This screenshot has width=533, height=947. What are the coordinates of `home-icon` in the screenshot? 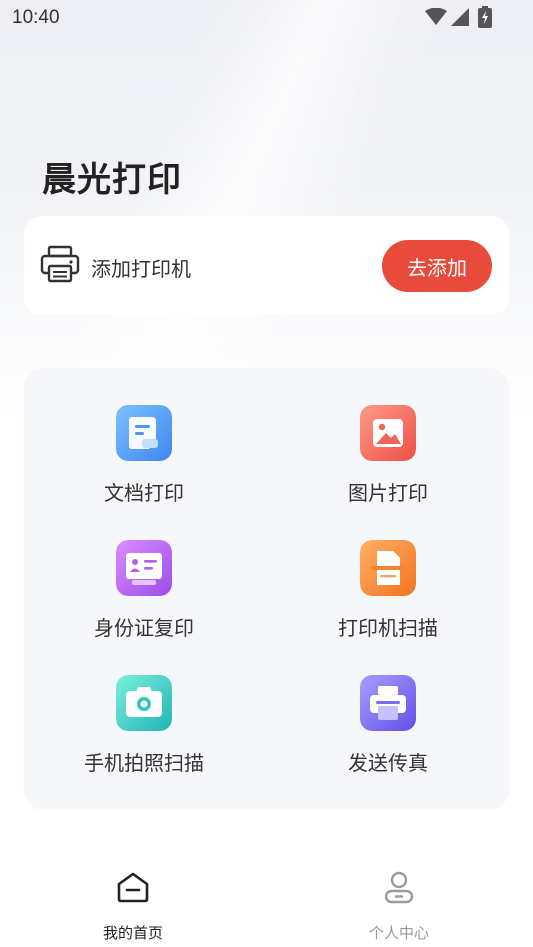 It's located at (133, 887).